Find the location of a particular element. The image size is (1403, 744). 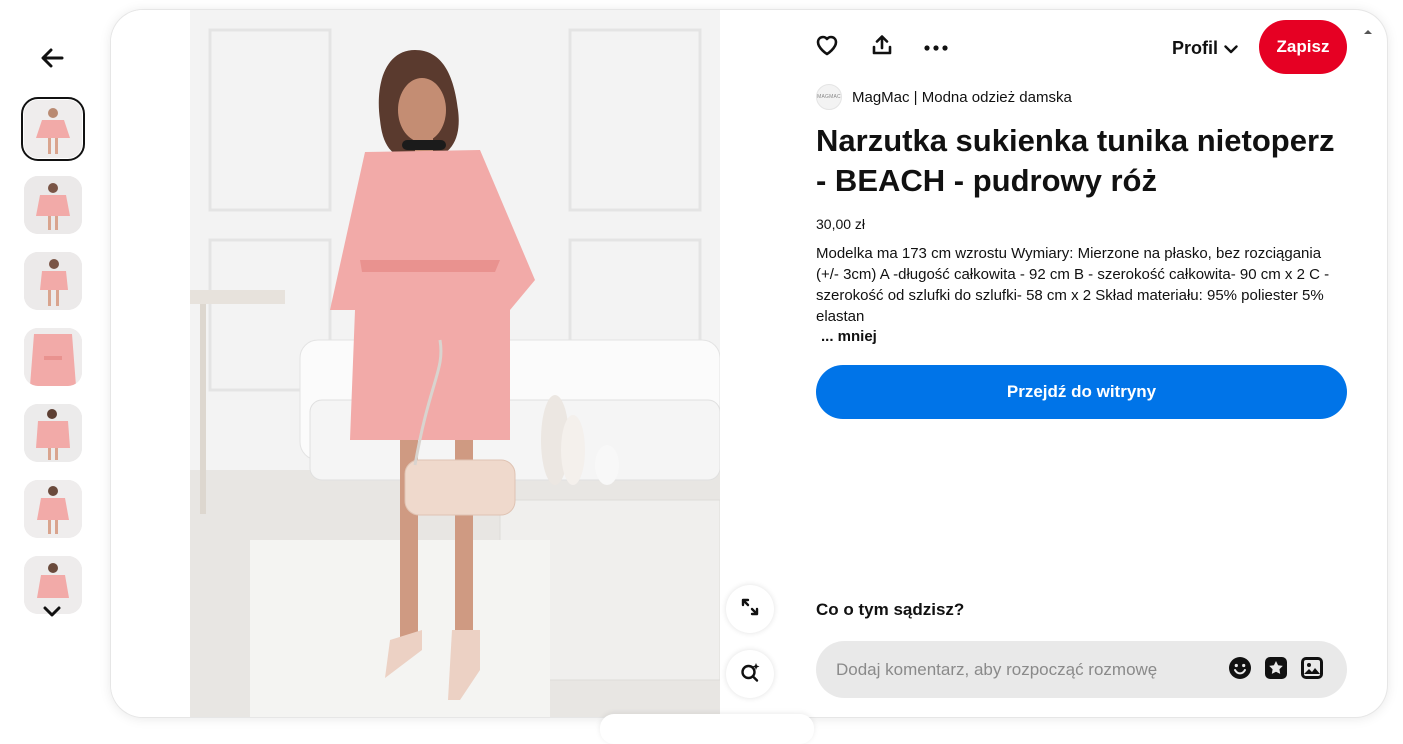

share-icon is located at coordinates (882, 47).